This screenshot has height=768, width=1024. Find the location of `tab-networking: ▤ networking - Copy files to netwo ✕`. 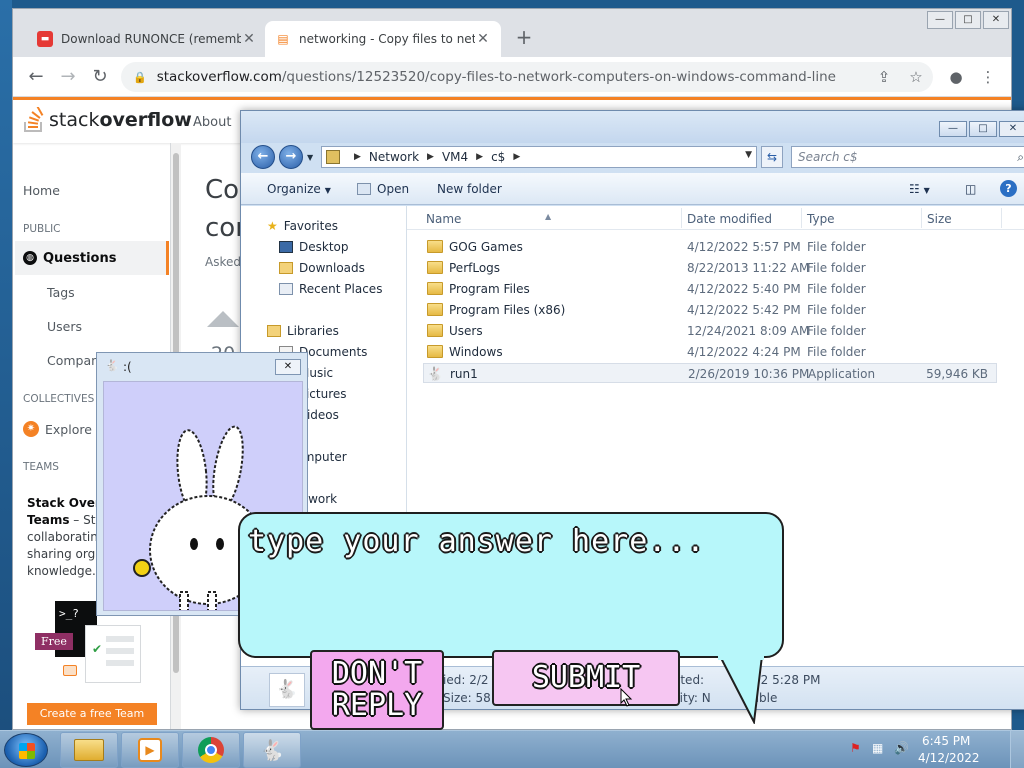

tab-networking: ▤ networking - Copy files to netwo ✕ is located at coordinates (383, 39).